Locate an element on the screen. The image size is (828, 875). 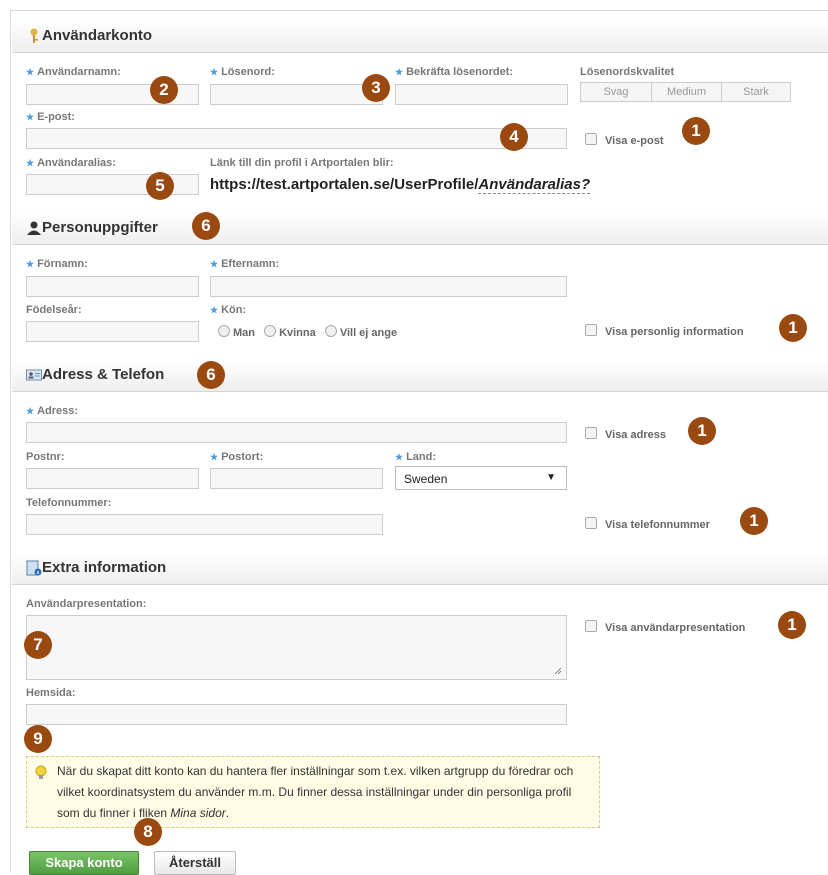
annotation-badge: 5 is located at coordinates (160, 186).